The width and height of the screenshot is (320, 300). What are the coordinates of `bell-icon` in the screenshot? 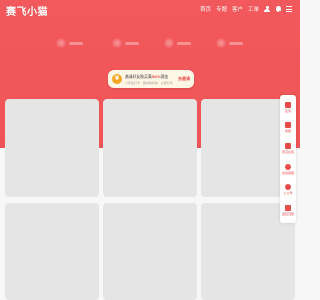 It's located at (278, 9).